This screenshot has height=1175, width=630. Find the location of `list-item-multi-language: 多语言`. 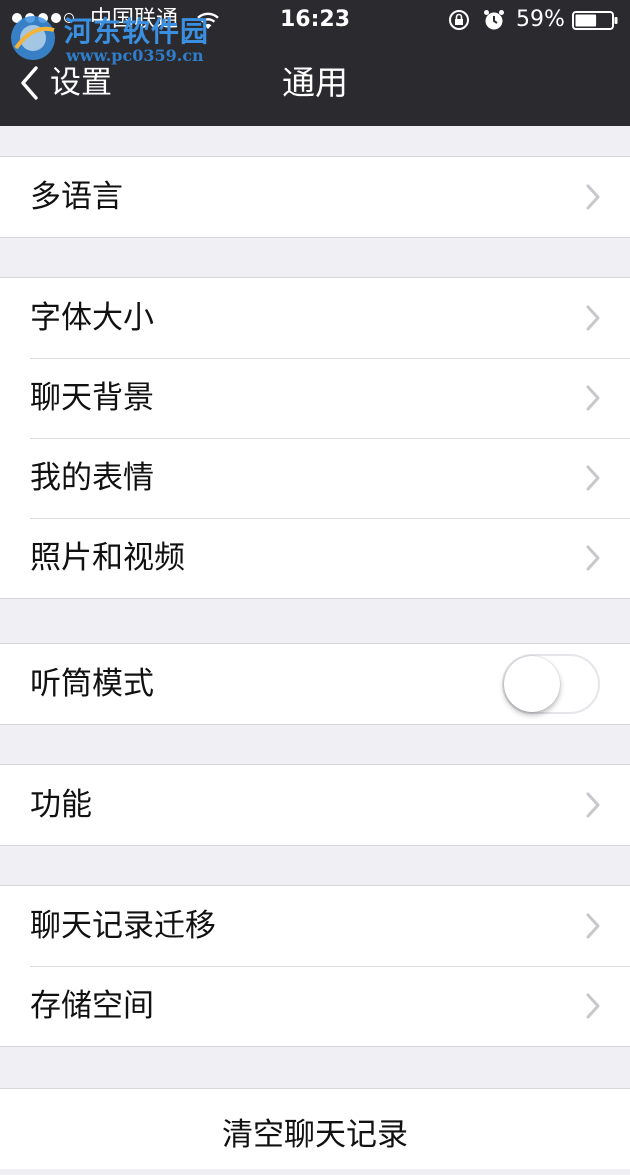

list-item-multi-language: 多语言 is located at coordinates (315, 197).